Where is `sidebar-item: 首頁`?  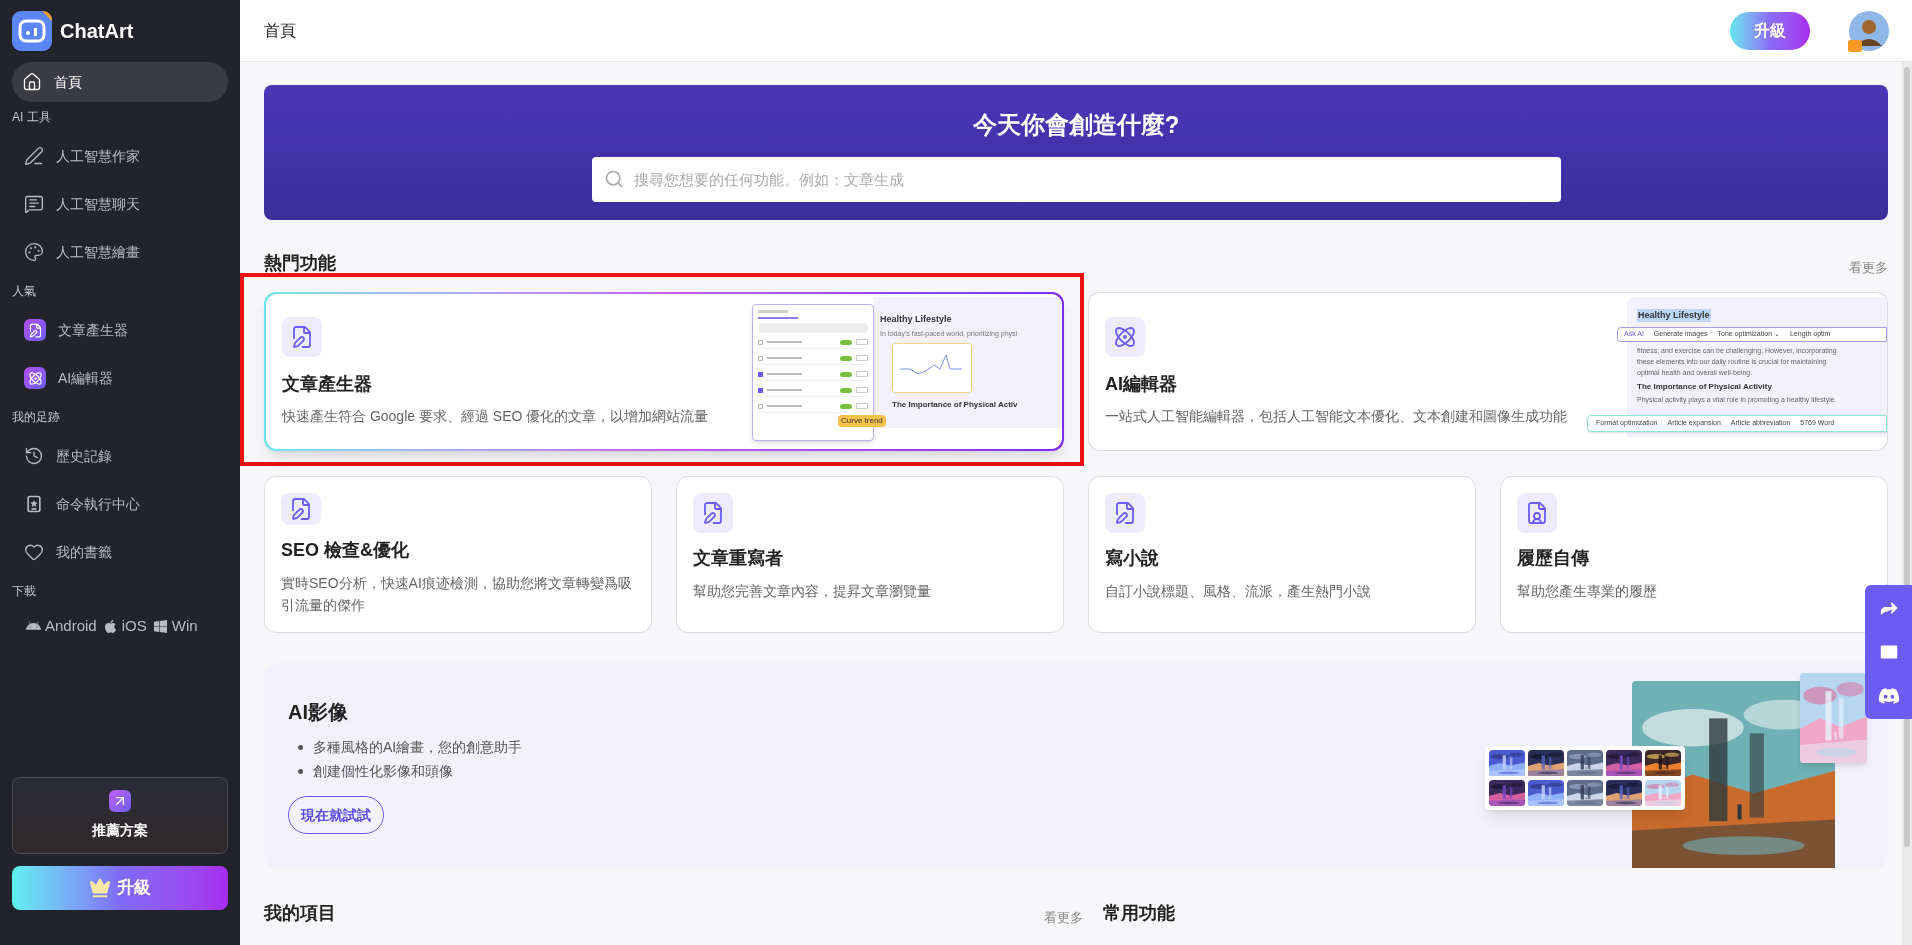 sidebar-item: 首頁 is located at coordinates (120, 82).